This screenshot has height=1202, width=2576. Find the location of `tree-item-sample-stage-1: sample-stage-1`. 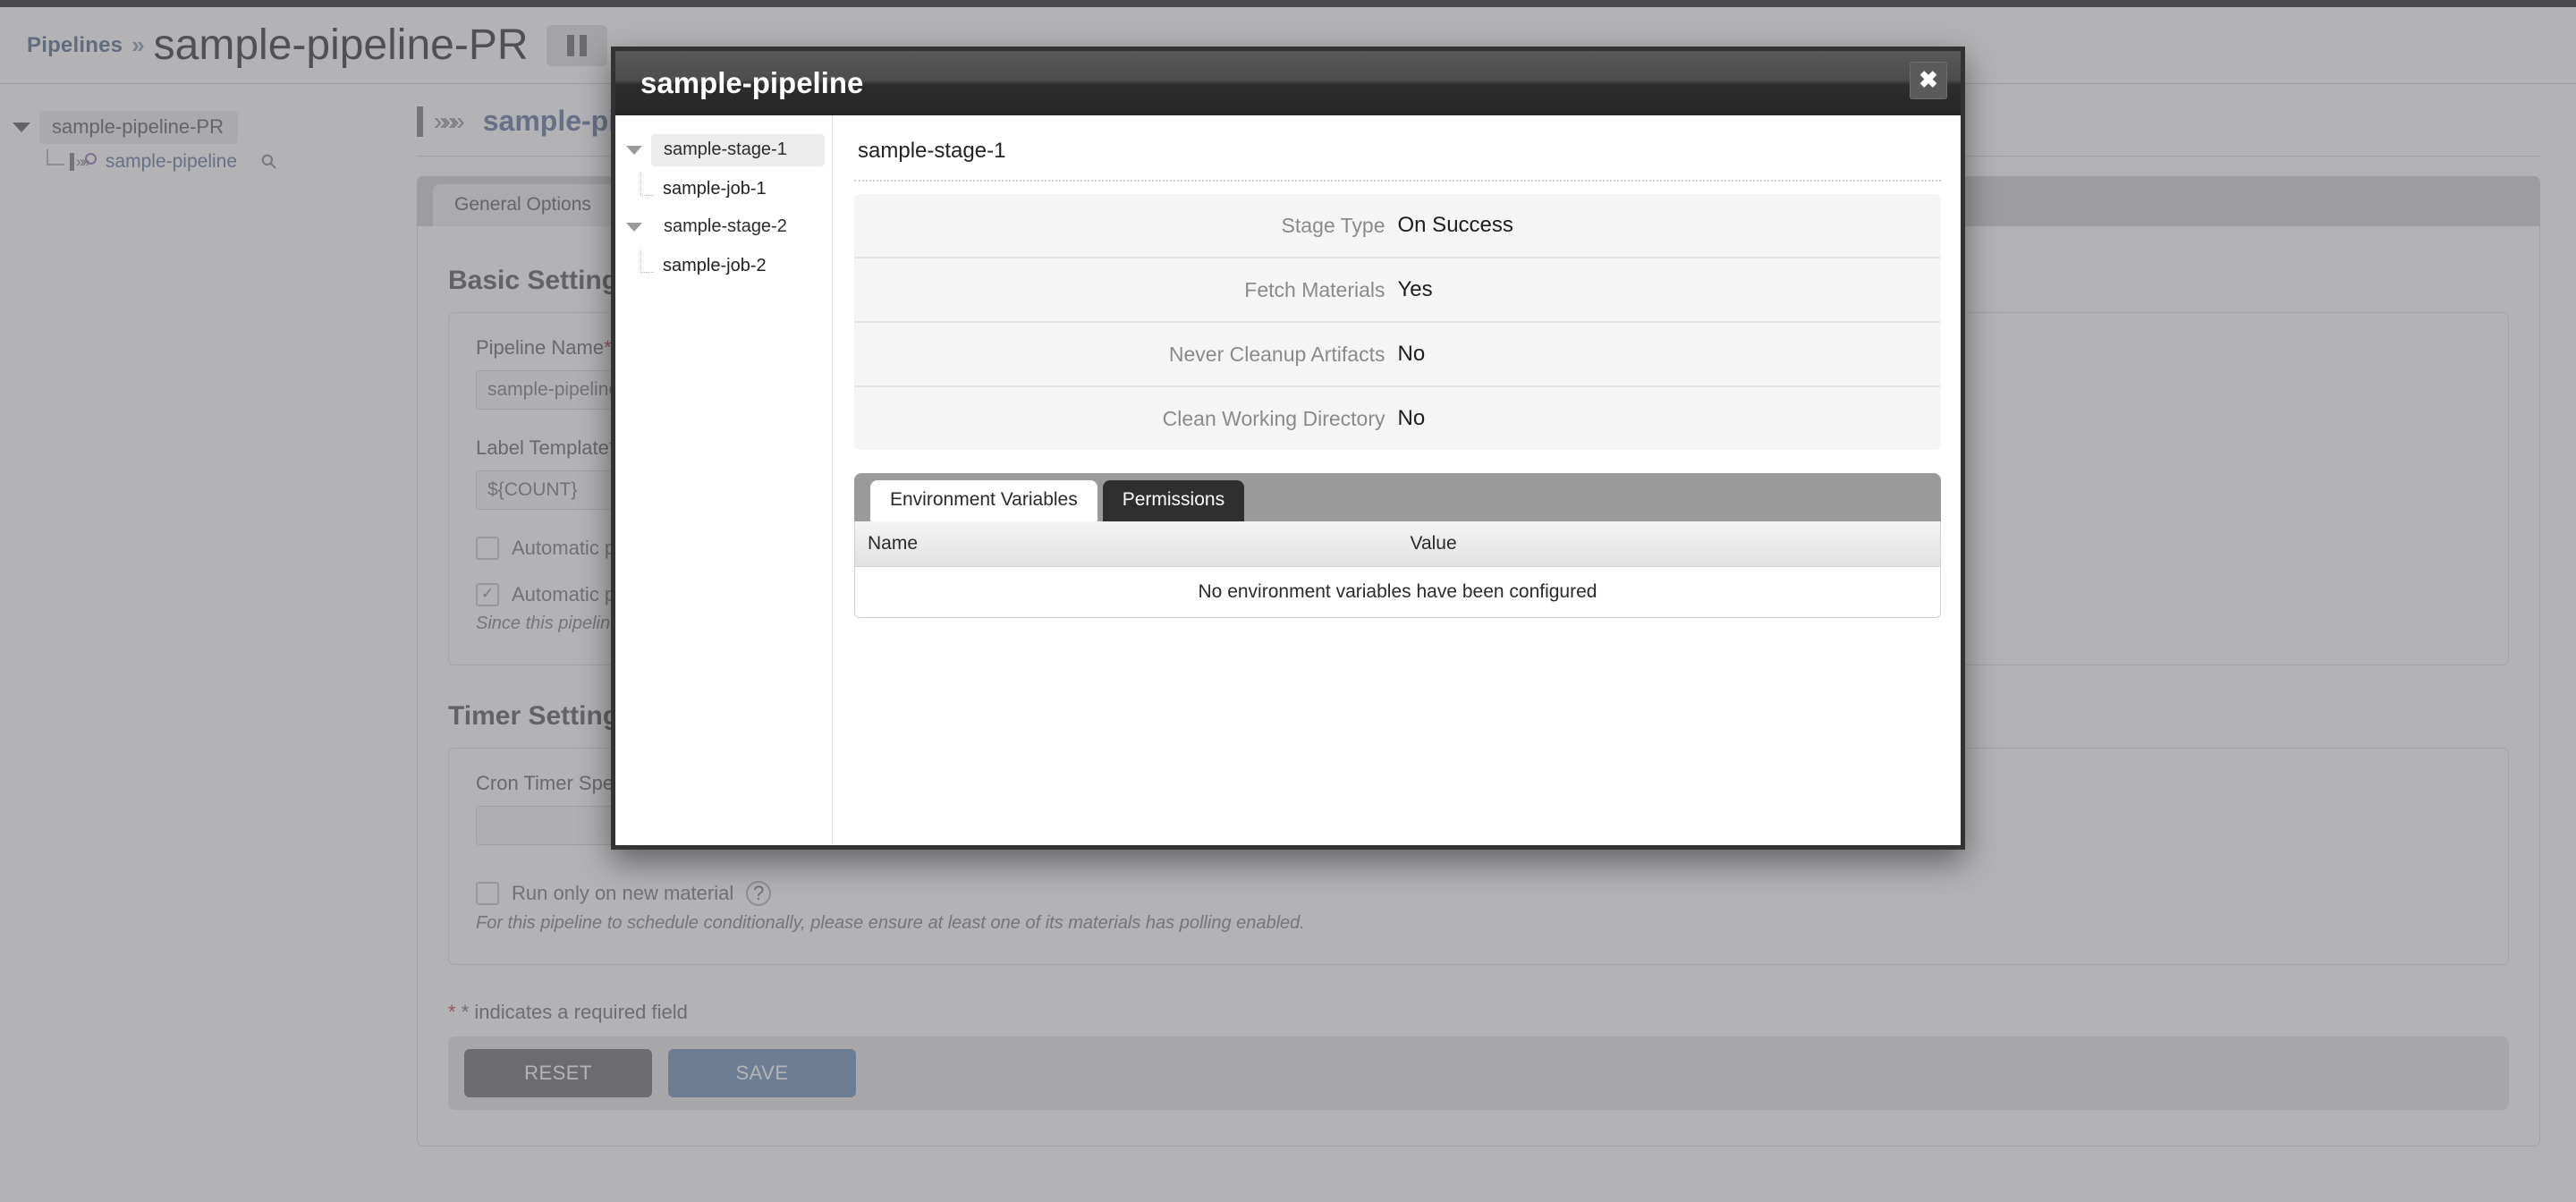

tree-item-sample-stage-1: sample-stage-1 is located at coordinates (723, 150).